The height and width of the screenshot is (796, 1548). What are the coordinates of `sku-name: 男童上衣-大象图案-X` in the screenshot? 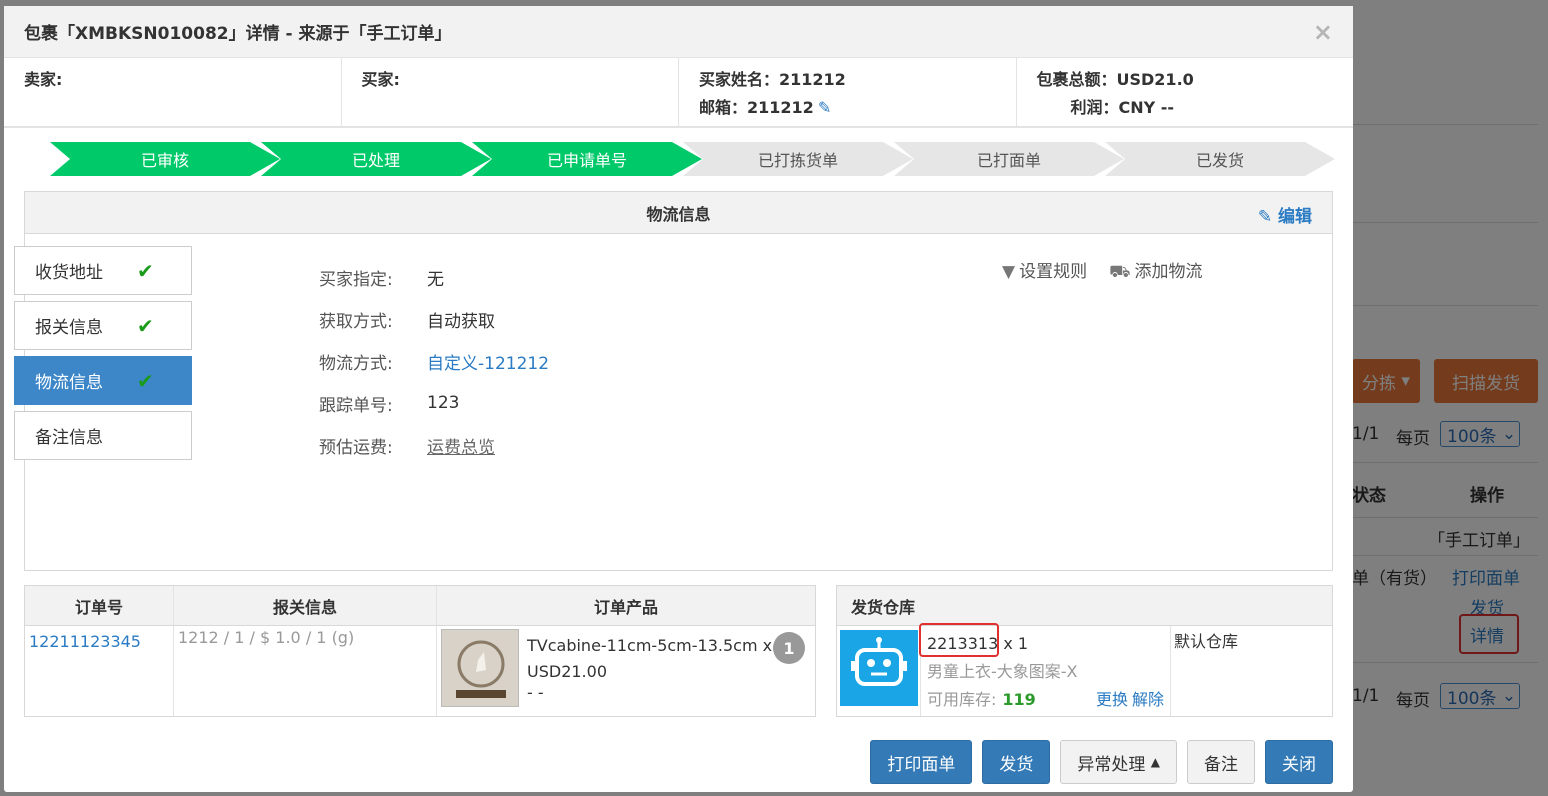 It's located at (1002, 671).